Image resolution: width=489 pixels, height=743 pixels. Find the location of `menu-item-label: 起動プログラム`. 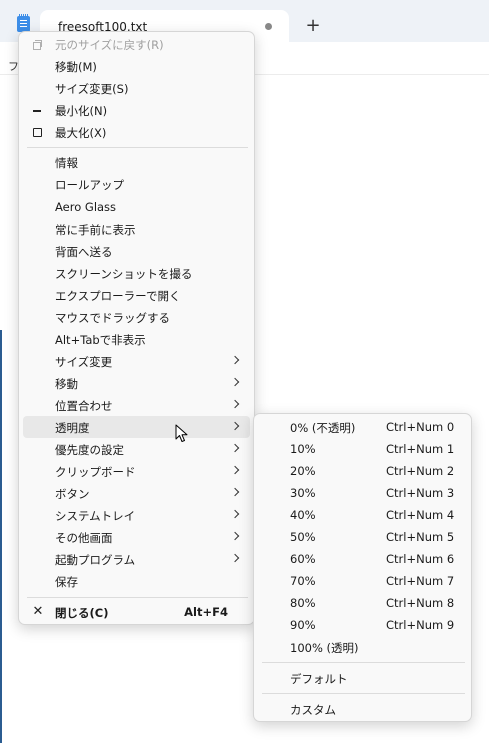

menu-item-label: 起動プログラム is located at coordinates (95, 560).